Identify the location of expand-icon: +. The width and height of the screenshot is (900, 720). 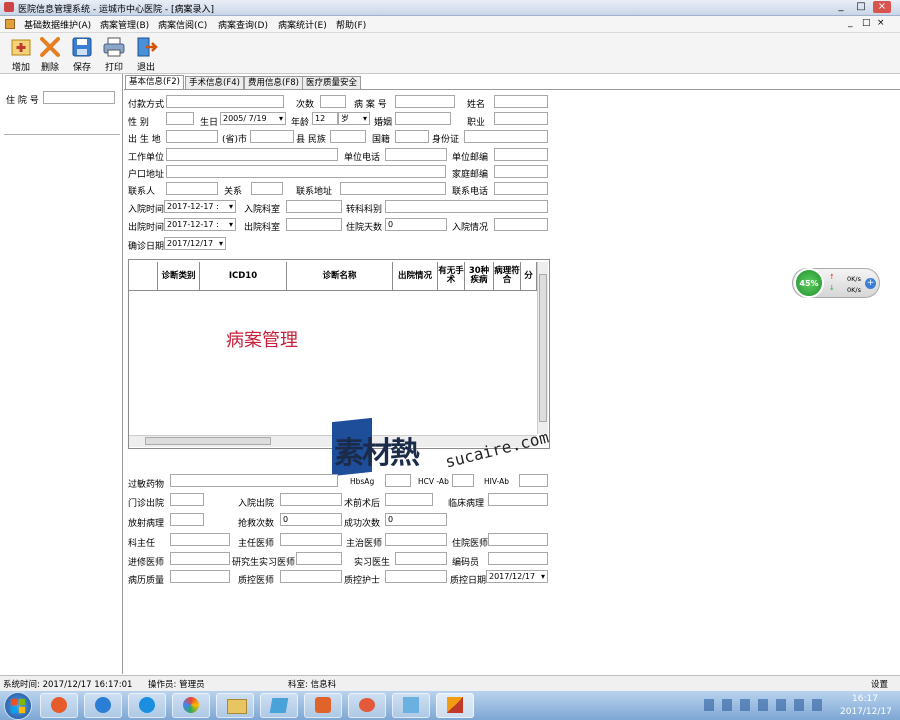
(870, 283).